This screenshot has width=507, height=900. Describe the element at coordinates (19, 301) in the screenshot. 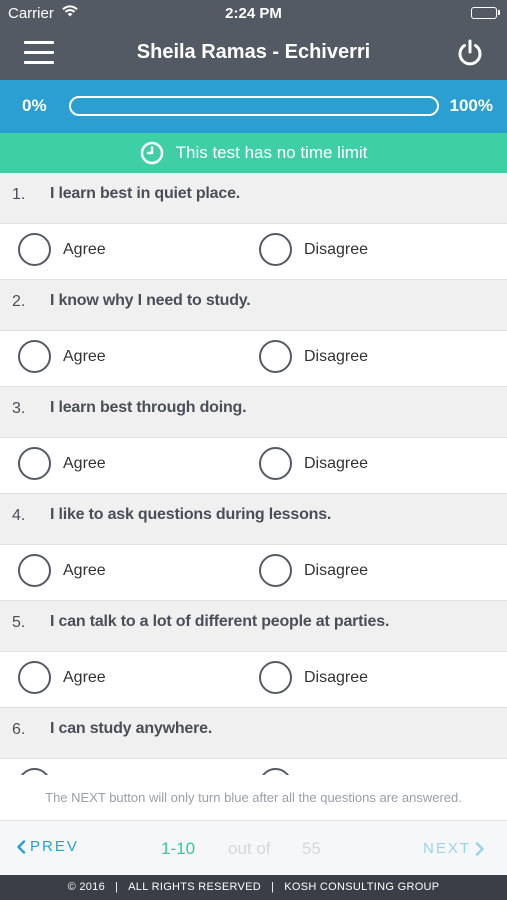

I see `question-number: 2.` at that location.